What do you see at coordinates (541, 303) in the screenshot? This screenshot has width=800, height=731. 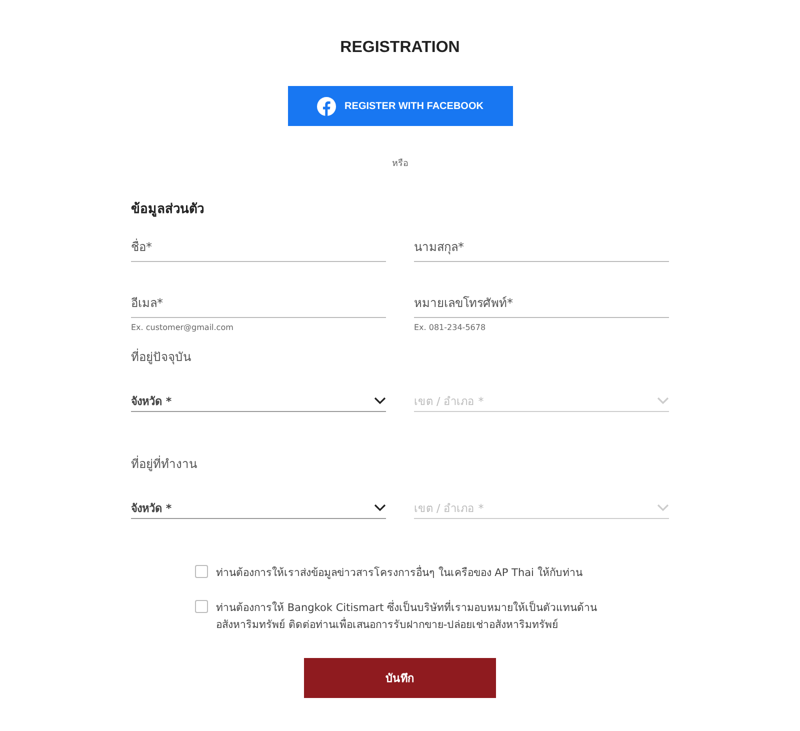 I see `input-field: หมายเลขโทรศัพท์*` at bounding box center [541, 303].